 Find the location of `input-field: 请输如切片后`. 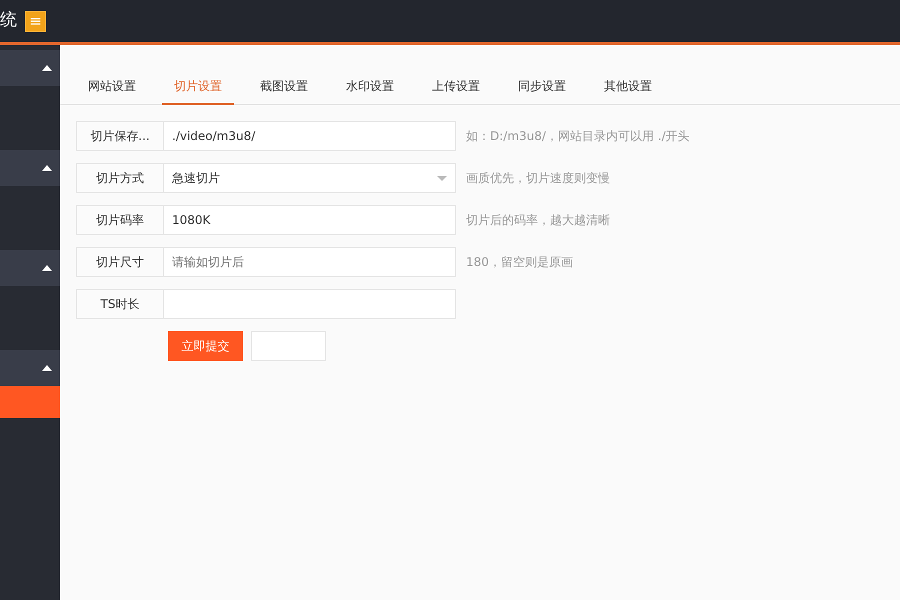

input-field: 请输如切片后 is located at coordinates (310, 262).